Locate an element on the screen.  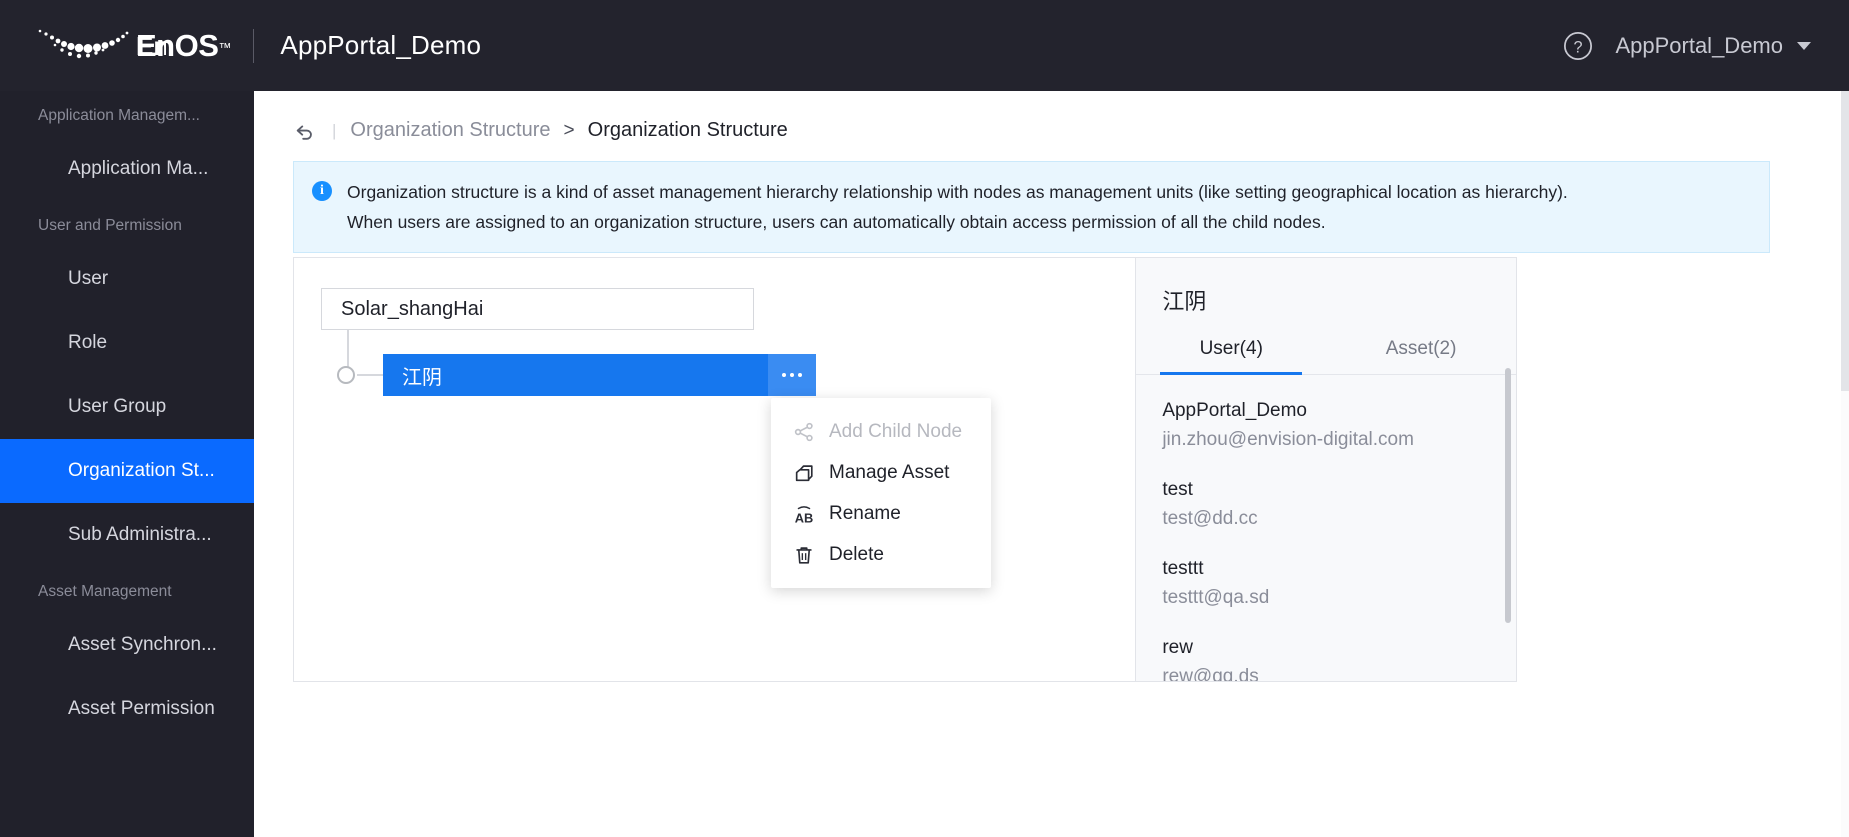
sidebar-item-user-group: User Group is located at coordinates (127, 407).